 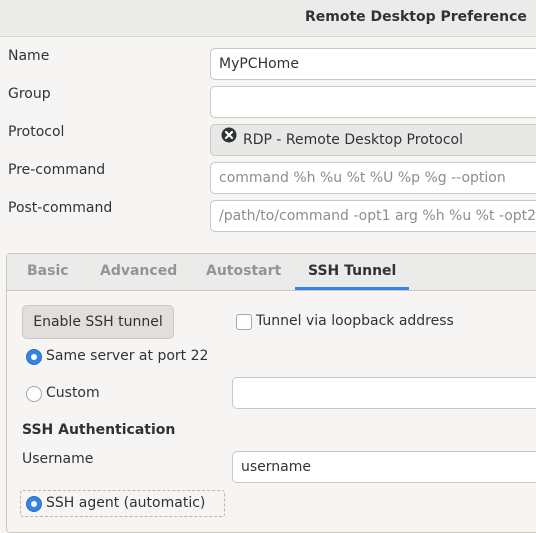 I want to click on title-bar: Remote Desktop Preference, so click(x=268, y=18).